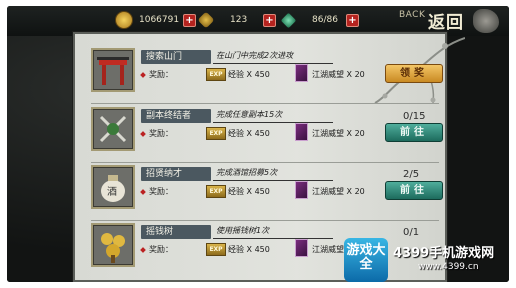  Describe the element at coordinates (411, 174) in the screenshot. I see `task-progress: 2/5` at that location.